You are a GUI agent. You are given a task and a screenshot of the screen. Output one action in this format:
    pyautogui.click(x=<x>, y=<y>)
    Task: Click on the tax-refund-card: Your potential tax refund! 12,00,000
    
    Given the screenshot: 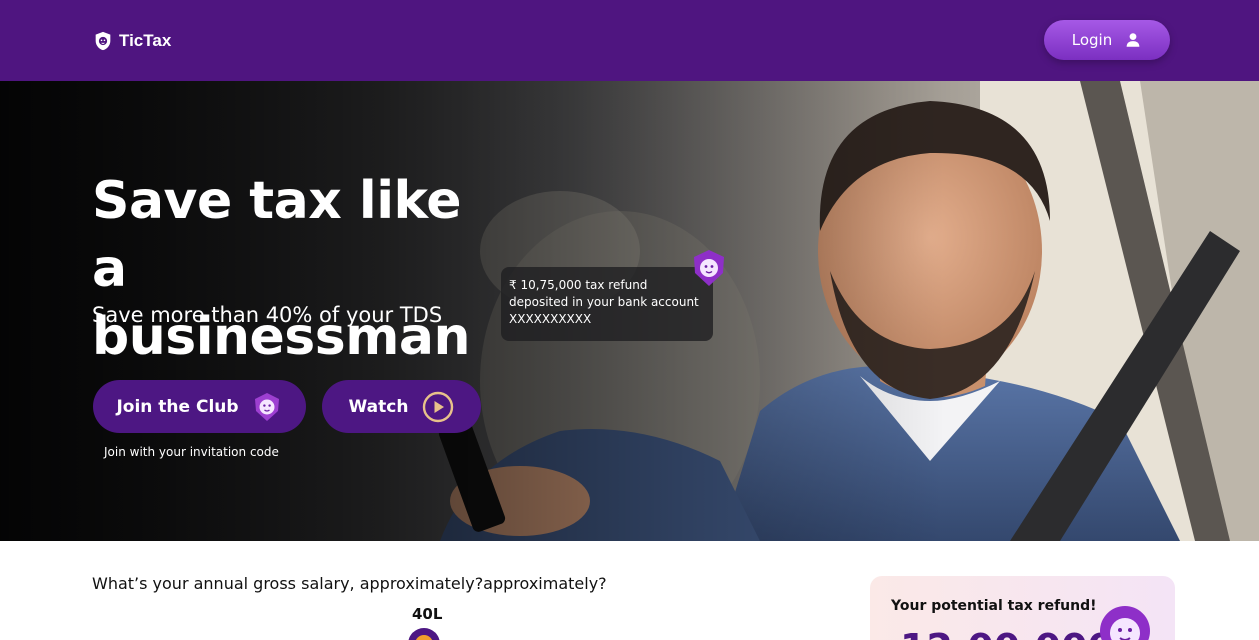 What is the action you would take?
    pyautogui.click(x=1022, y=608)
    